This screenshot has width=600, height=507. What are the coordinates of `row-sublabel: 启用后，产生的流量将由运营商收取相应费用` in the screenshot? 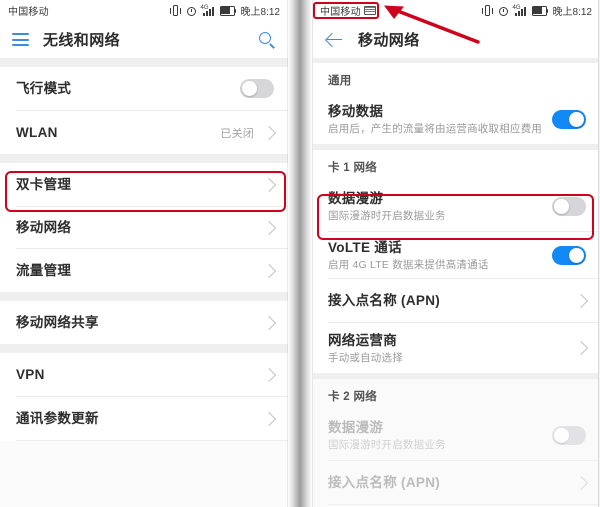 It's located at (435, 128).